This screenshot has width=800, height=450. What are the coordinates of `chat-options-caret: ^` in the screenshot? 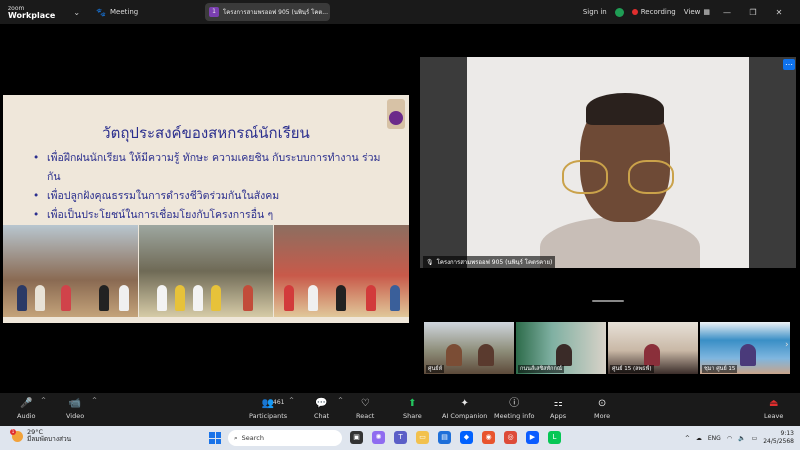 It's located at (340, 400).